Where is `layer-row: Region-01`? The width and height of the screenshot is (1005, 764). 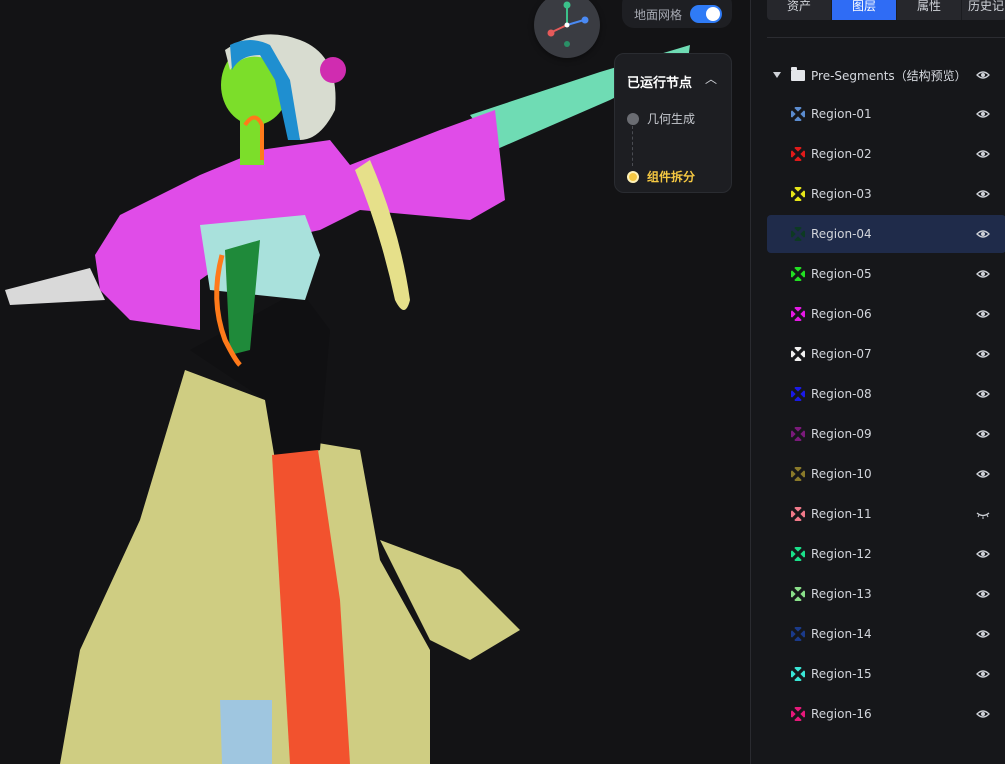 layer-row: Region-01 is located at coordinates (886, 114).